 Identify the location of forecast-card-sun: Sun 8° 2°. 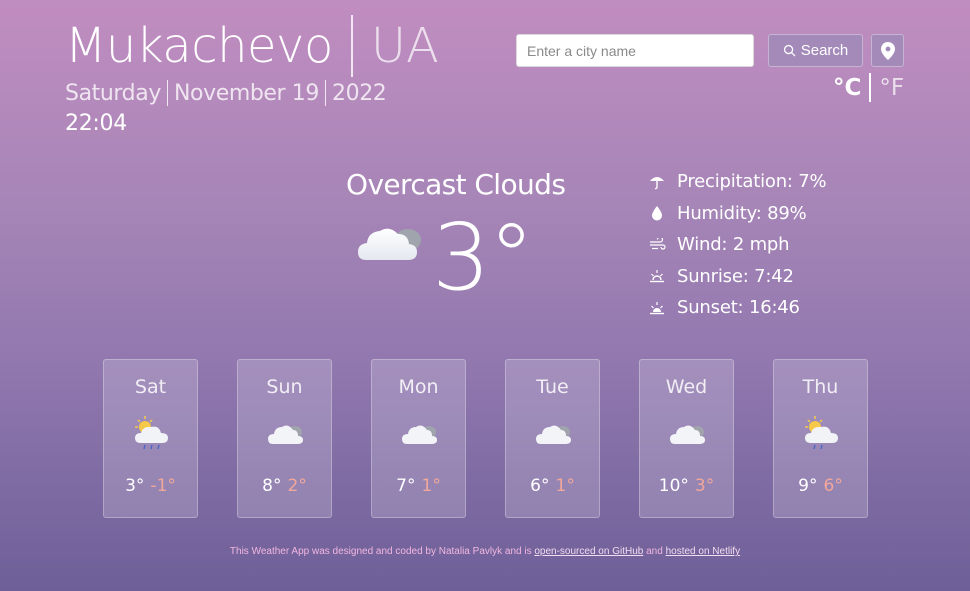
(284, 438).